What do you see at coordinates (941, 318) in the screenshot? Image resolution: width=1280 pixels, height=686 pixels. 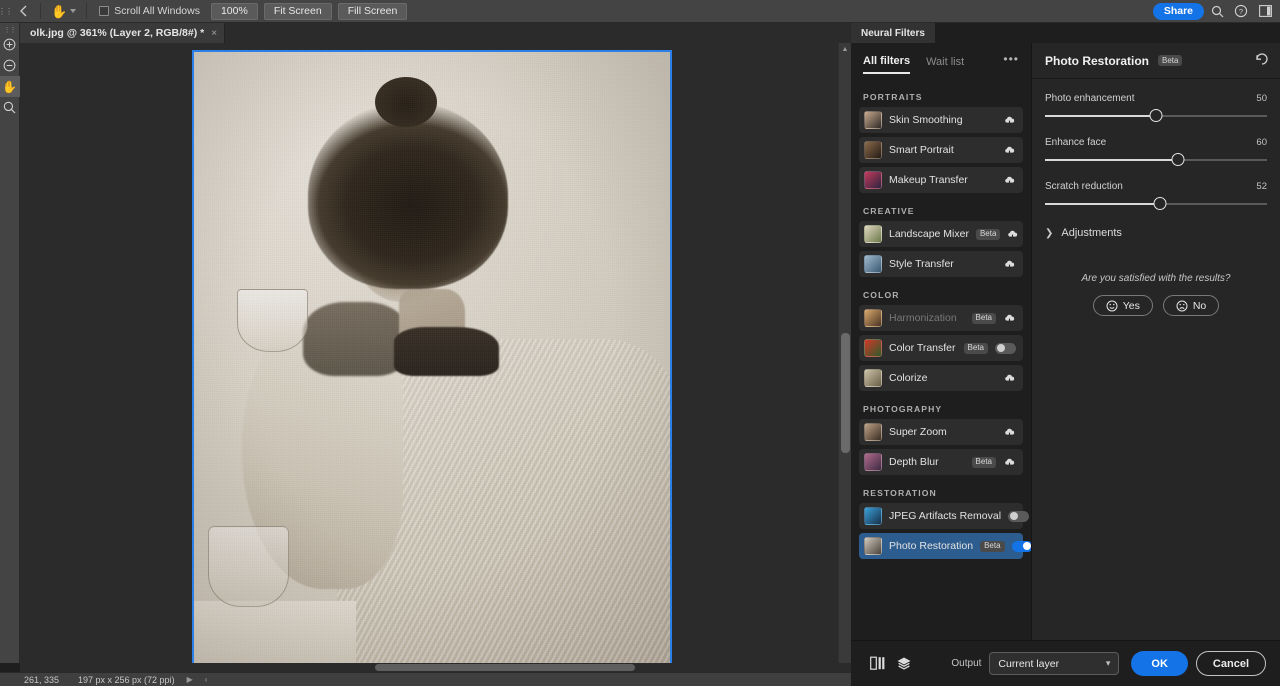 I see `filter-item-harmonization: Harmonization Beta` at bounding box center [941, 318].